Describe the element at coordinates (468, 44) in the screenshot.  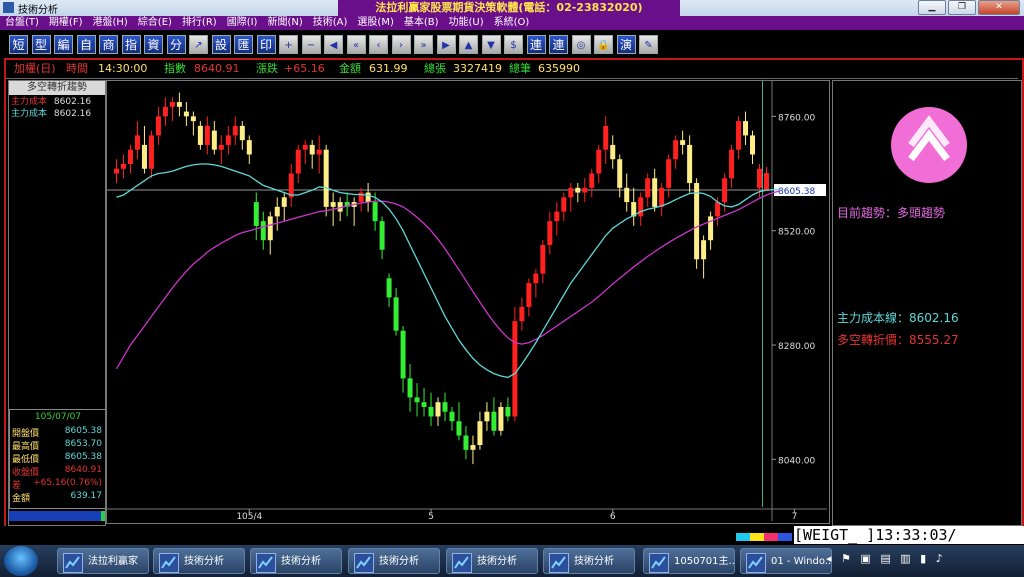
I see `toolbar-nav-button-8: ▲` at that location.